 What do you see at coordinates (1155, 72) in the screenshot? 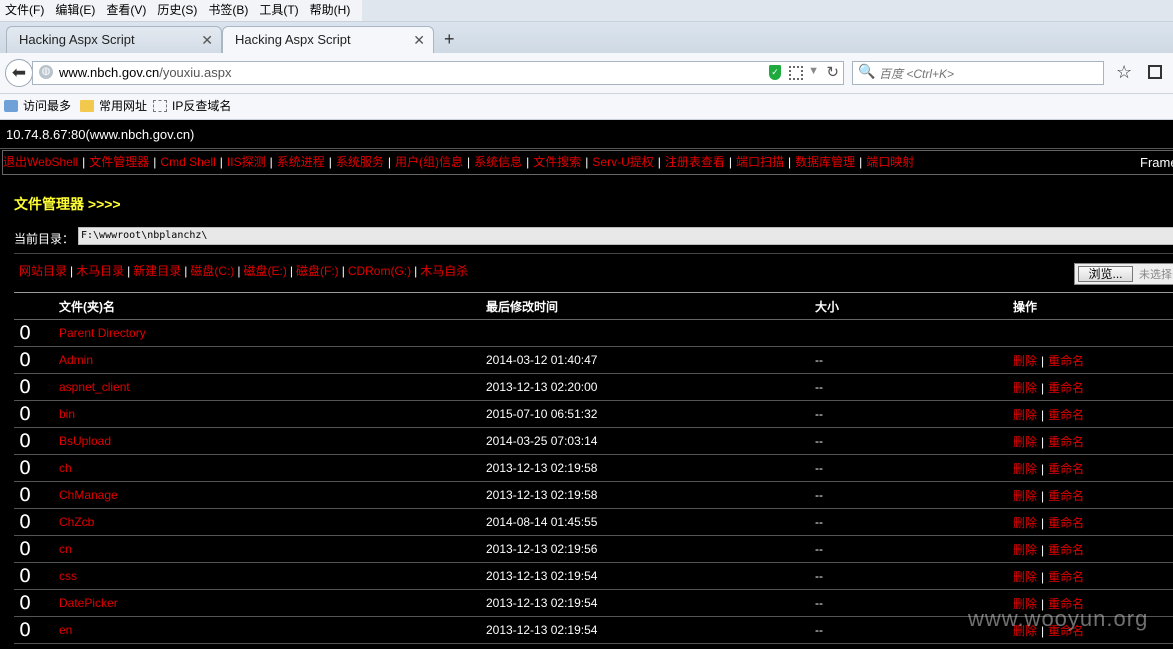
I see `library-icon` at bounding box center [1155, 72].